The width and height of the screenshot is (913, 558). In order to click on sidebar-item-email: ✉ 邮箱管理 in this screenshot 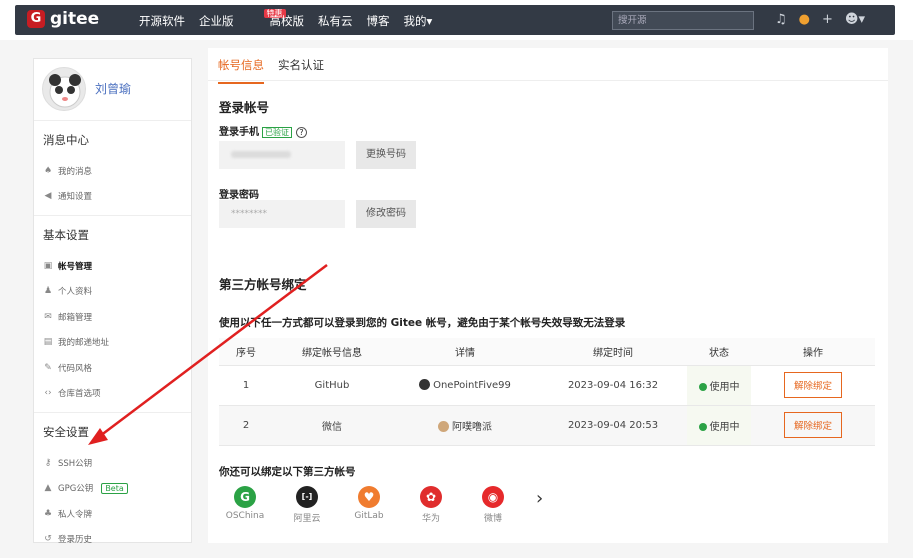, I will do `click(117, 317)`.